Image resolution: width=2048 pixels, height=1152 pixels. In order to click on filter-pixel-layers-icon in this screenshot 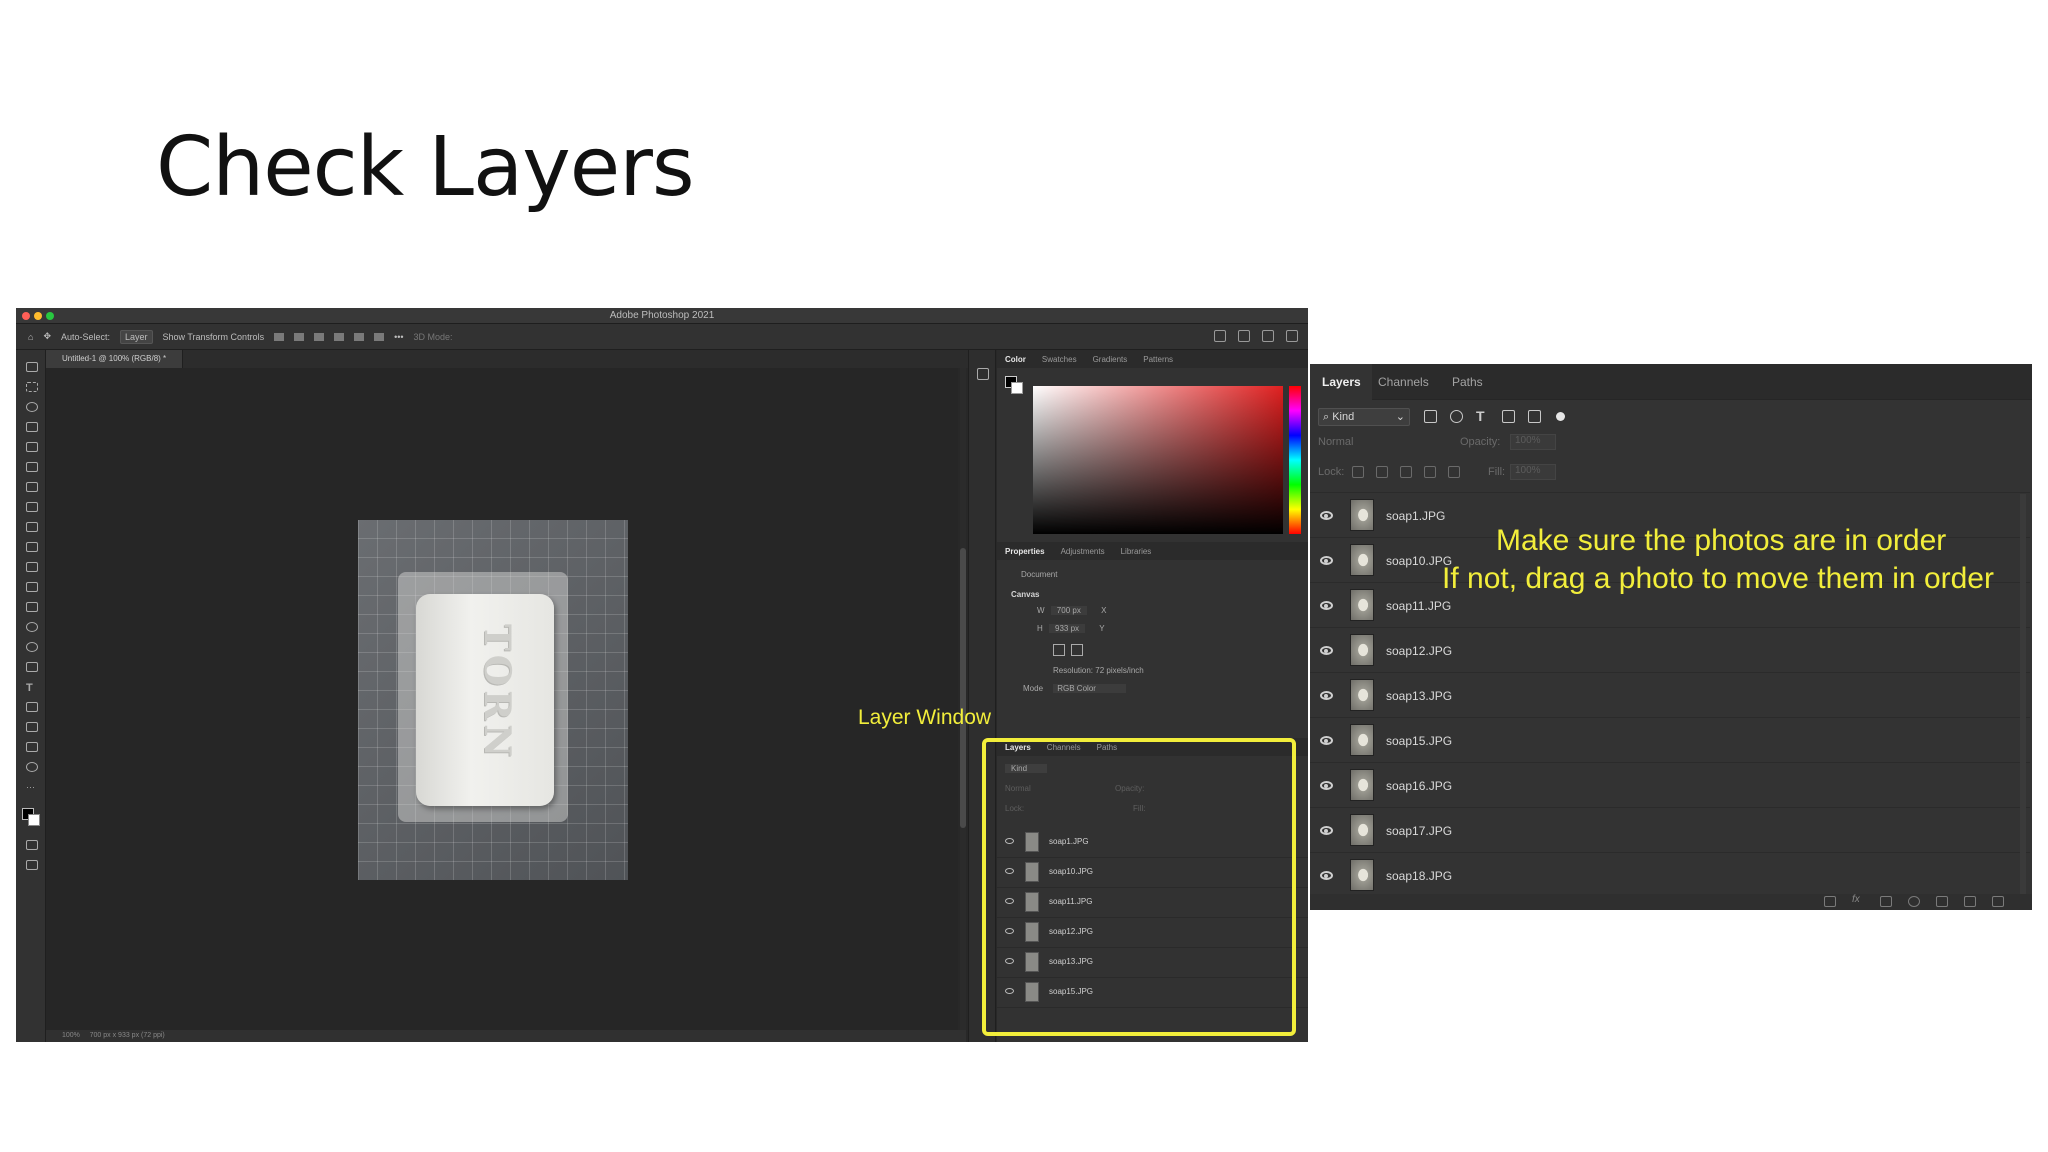, I will do `click(1430, 416)`.